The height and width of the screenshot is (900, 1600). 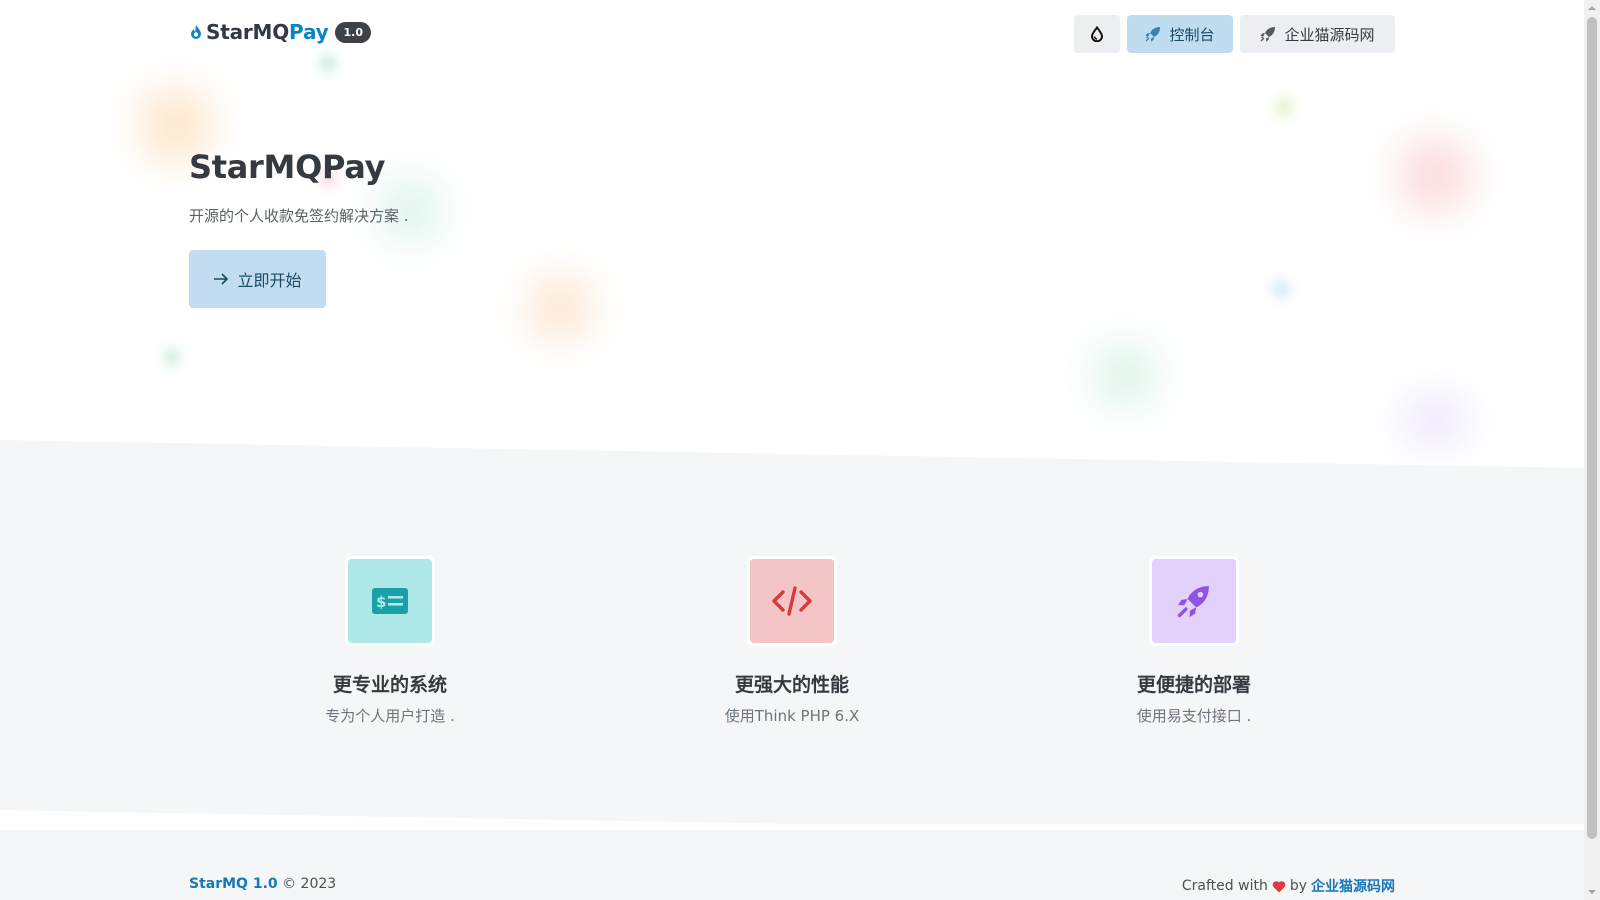 I want to click on scroll-down-icon, so click(x=1592, y=892).